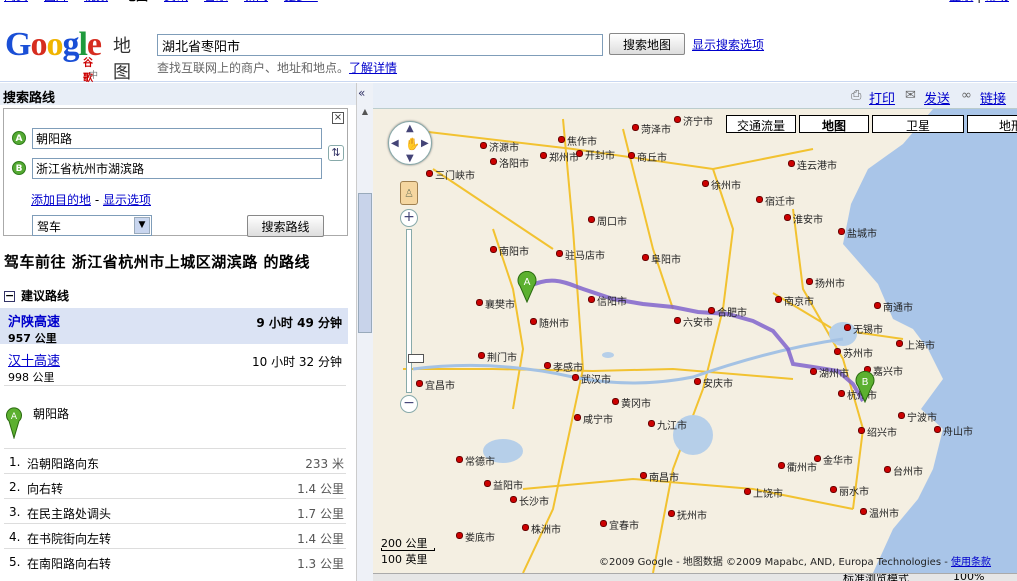 Image resolution: width=1017 pixels, height=581 pixels. What do you see at coordinates (647, 156) in the screenshot?
I see `city-label: 商丘市` at bounding box center [647, 156].